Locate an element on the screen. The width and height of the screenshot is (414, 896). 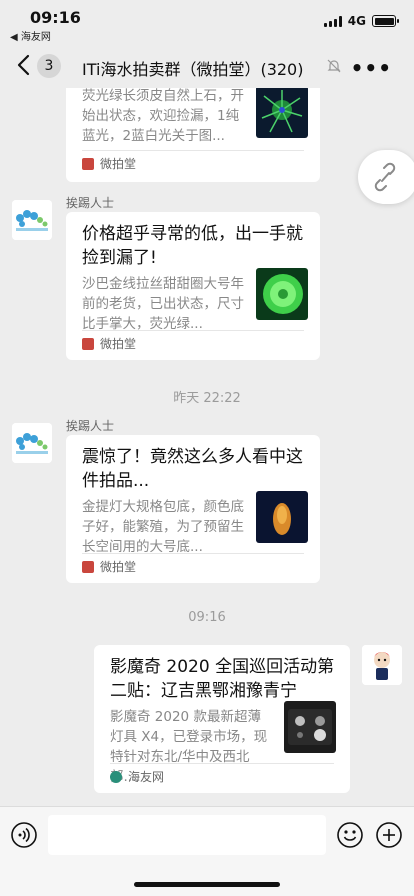
network-type: 4G is located at coordinates (356, 21).